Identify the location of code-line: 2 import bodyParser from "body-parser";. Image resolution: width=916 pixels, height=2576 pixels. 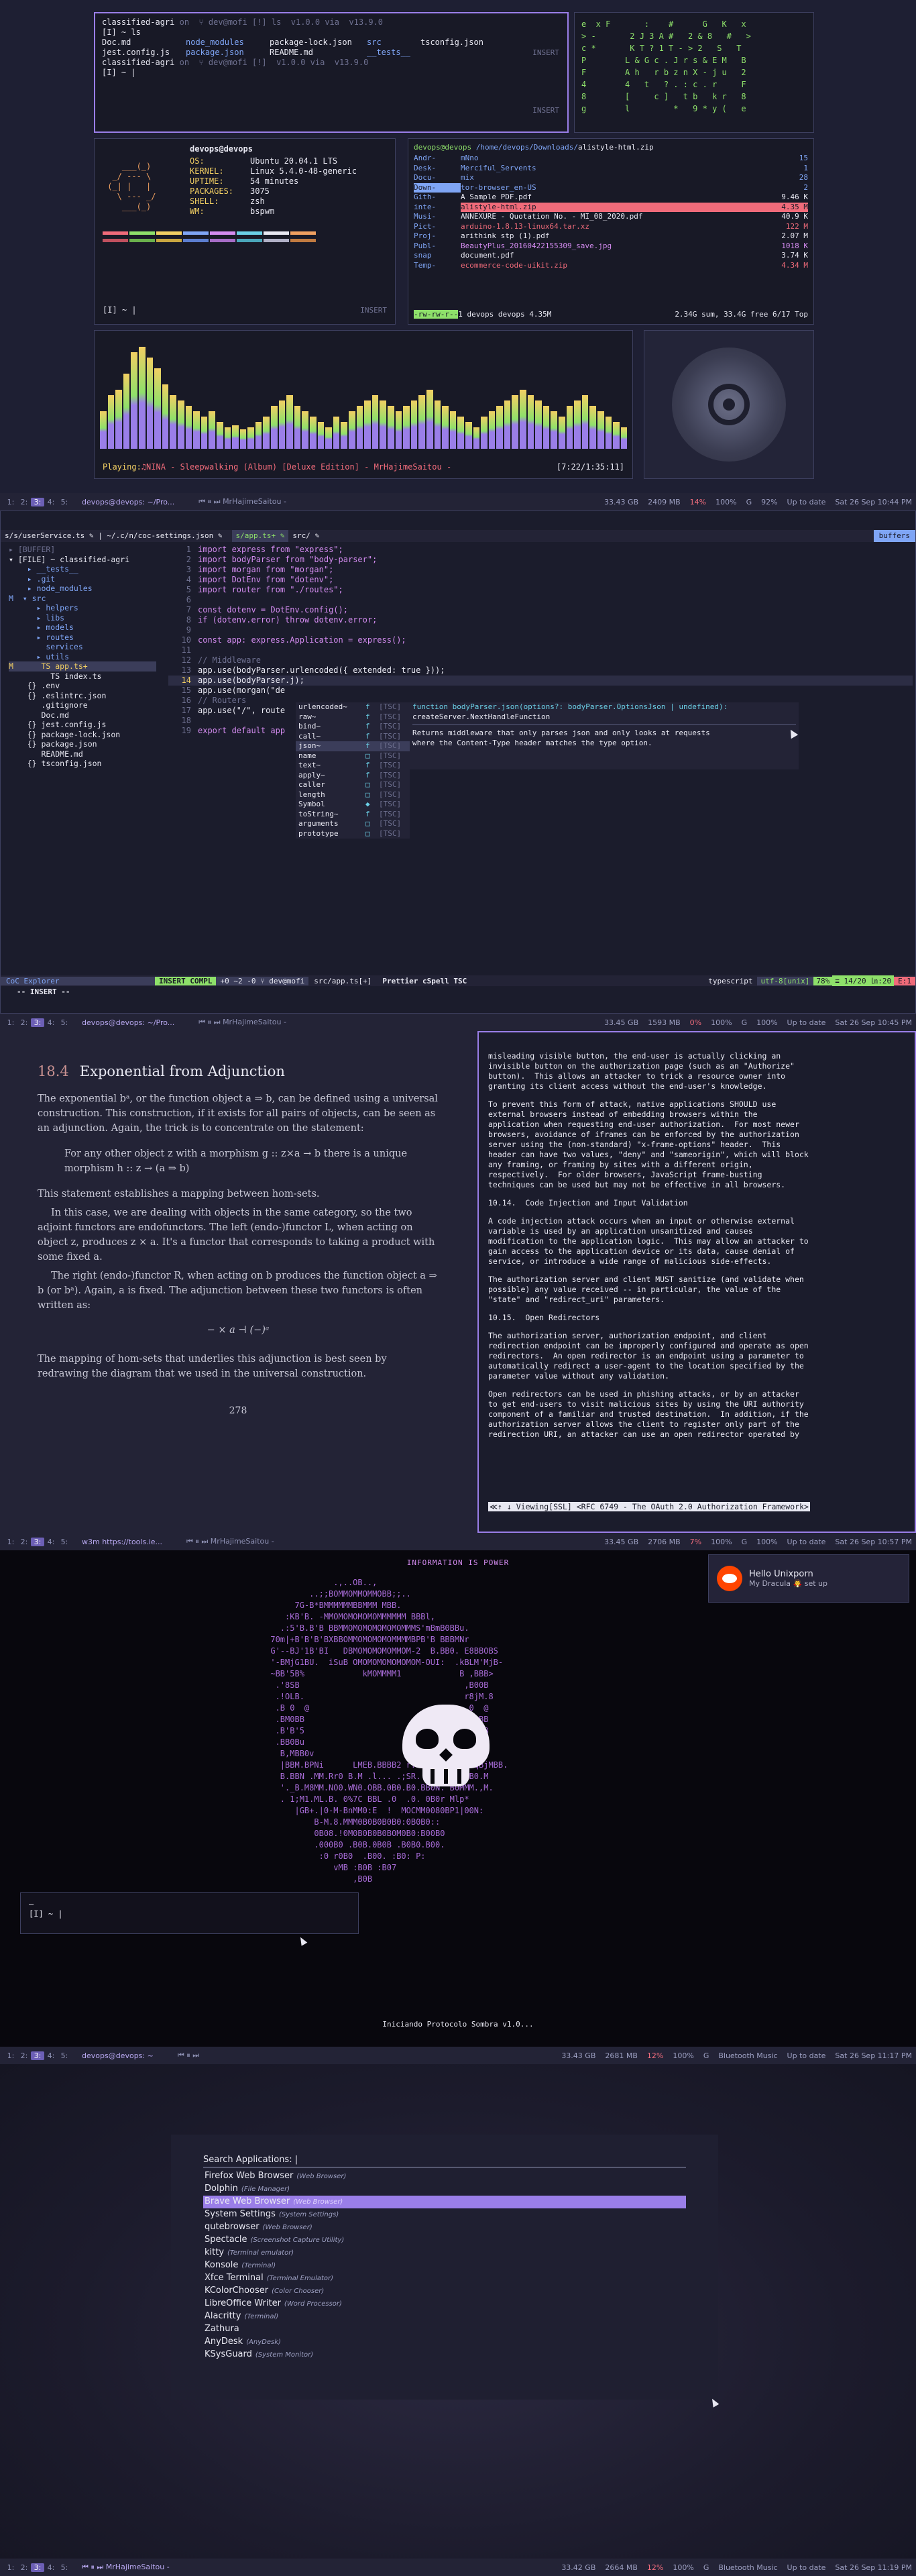
(540, 560).